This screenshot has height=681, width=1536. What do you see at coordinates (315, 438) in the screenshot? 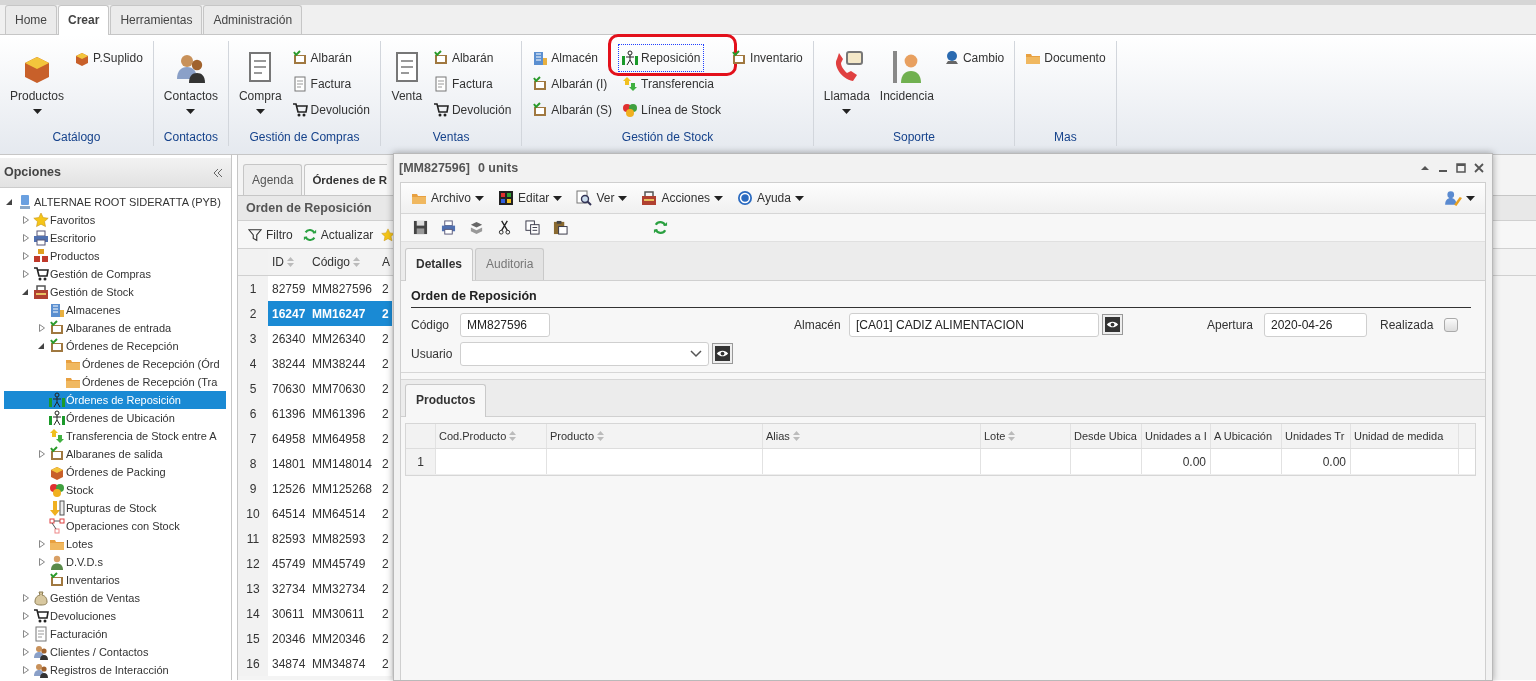
I see `table-row: 7 64958 MM64958 2` at bounding box center [315, 438].